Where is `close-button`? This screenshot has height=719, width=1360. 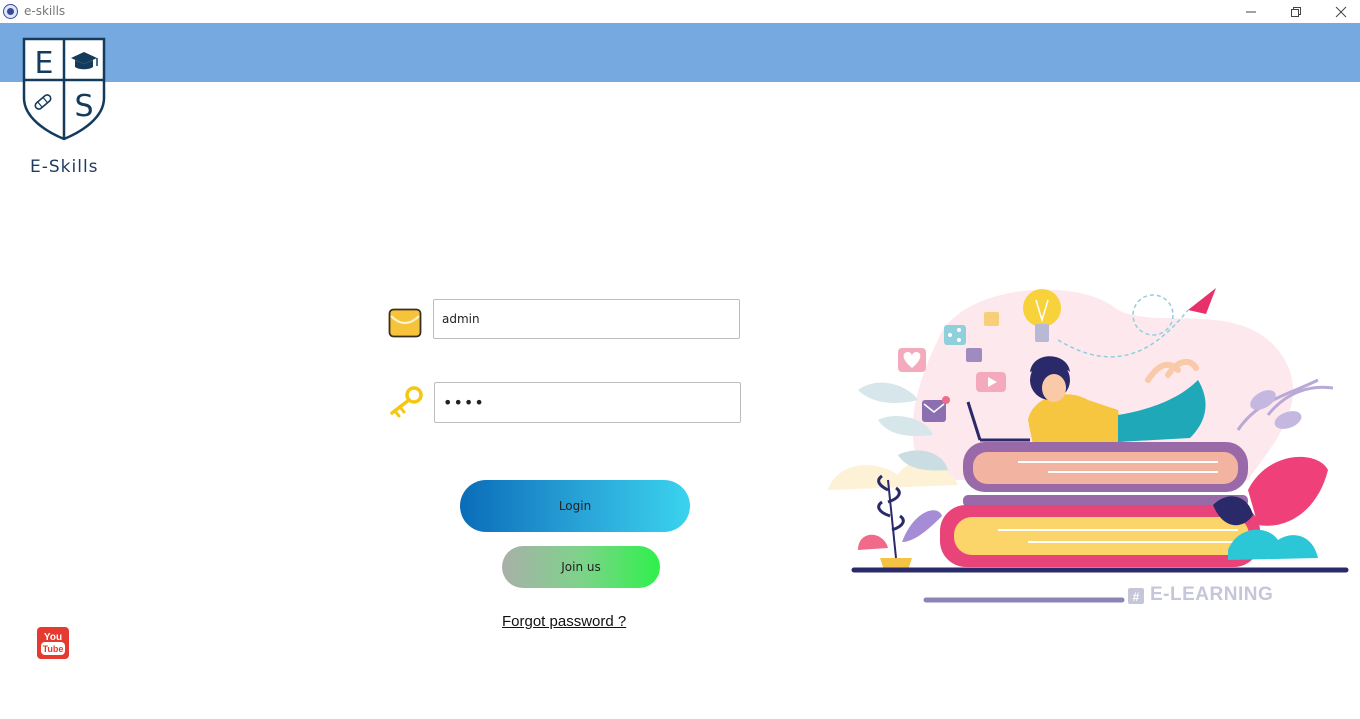 close-button is located at coordinates (1339, 11).